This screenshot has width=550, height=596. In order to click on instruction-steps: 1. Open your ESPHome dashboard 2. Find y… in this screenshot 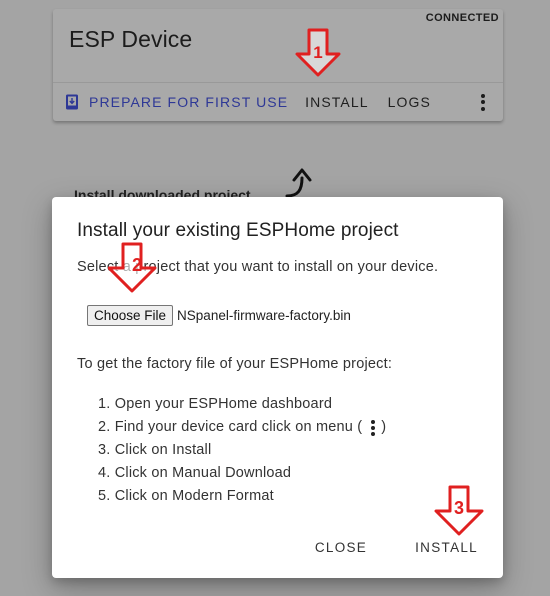, I will do `click(242, 450)`.